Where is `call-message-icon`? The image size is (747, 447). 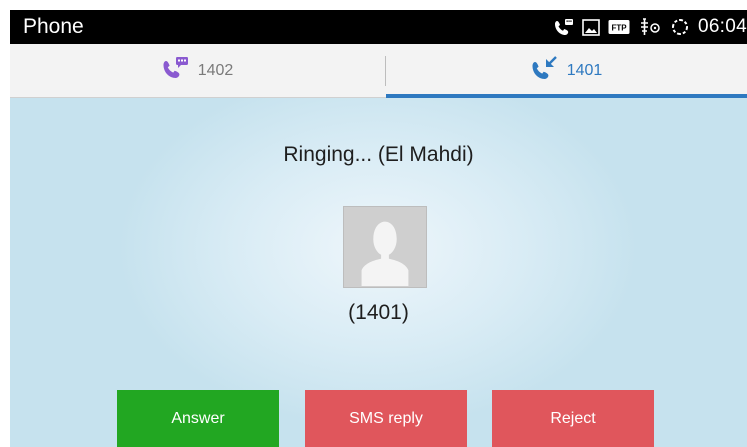
call-message-icon is located at coordinates (176, 70).